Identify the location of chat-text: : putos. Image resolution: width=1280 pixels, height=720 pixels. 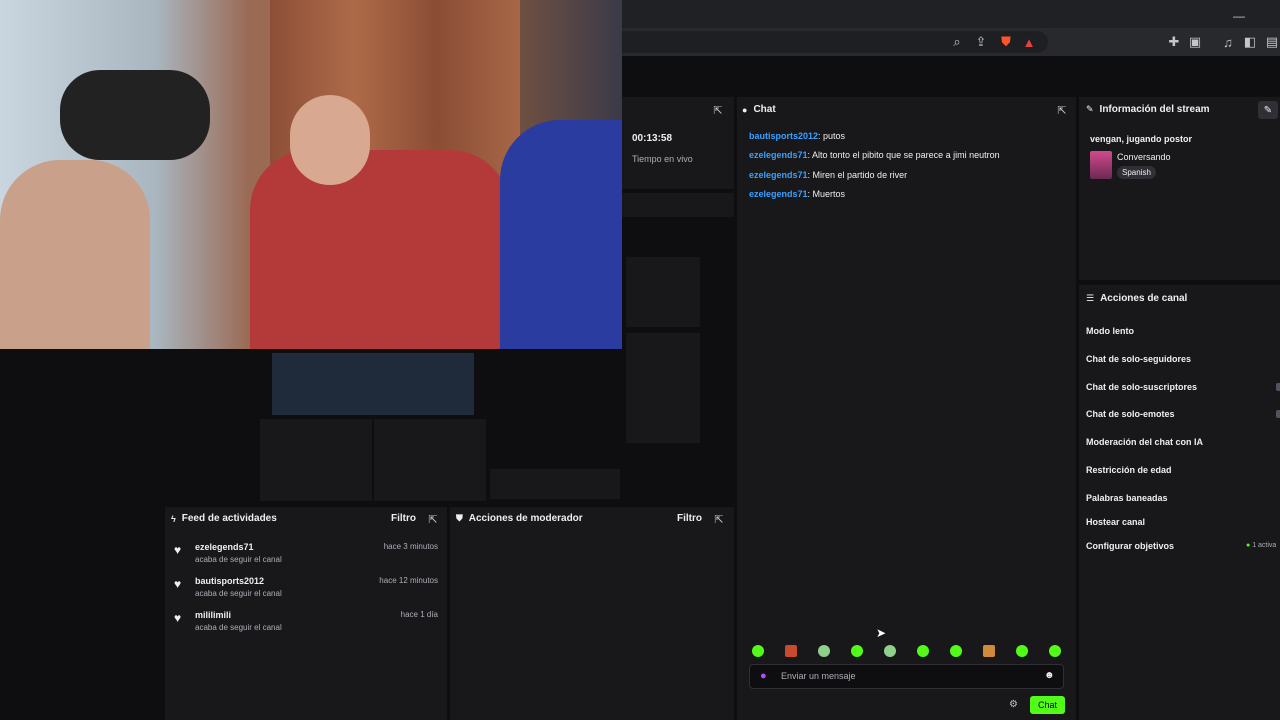
(832, 136).